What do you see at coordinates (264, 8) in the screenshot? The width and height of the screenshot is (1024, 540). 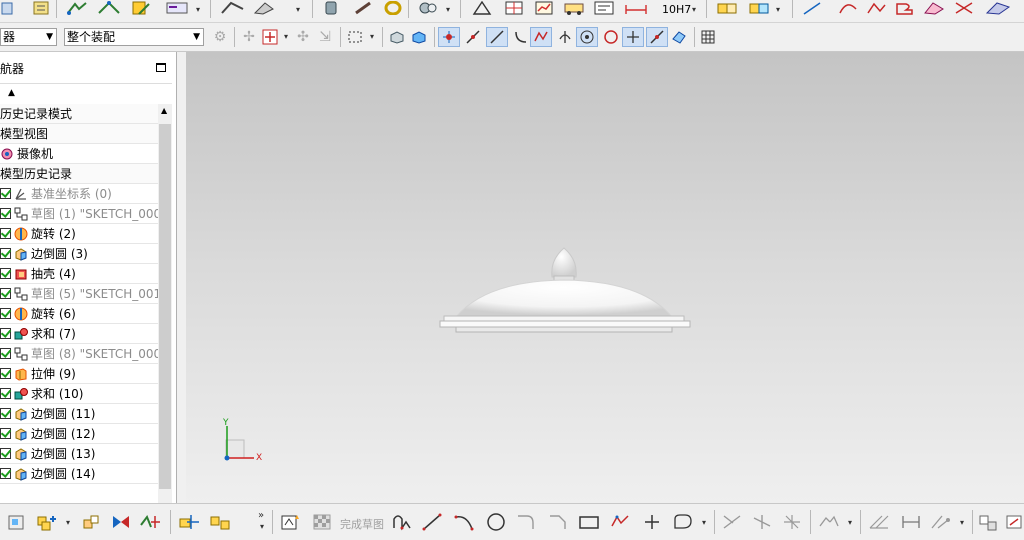 I see `clip-icon` at bounding box center [264, 8].